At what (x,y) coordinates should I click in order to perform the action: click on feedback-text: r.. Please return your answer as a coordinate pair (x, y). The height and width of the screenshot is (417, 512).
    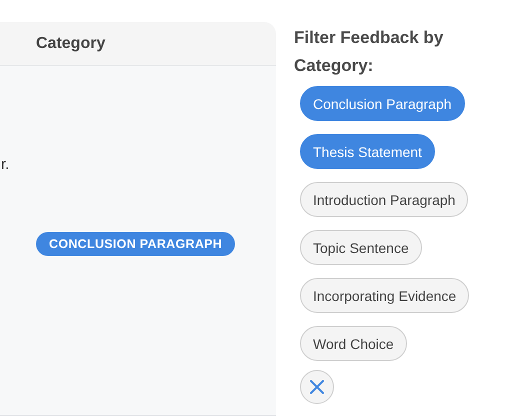
    Looking at the image, I should click on (5, 165).